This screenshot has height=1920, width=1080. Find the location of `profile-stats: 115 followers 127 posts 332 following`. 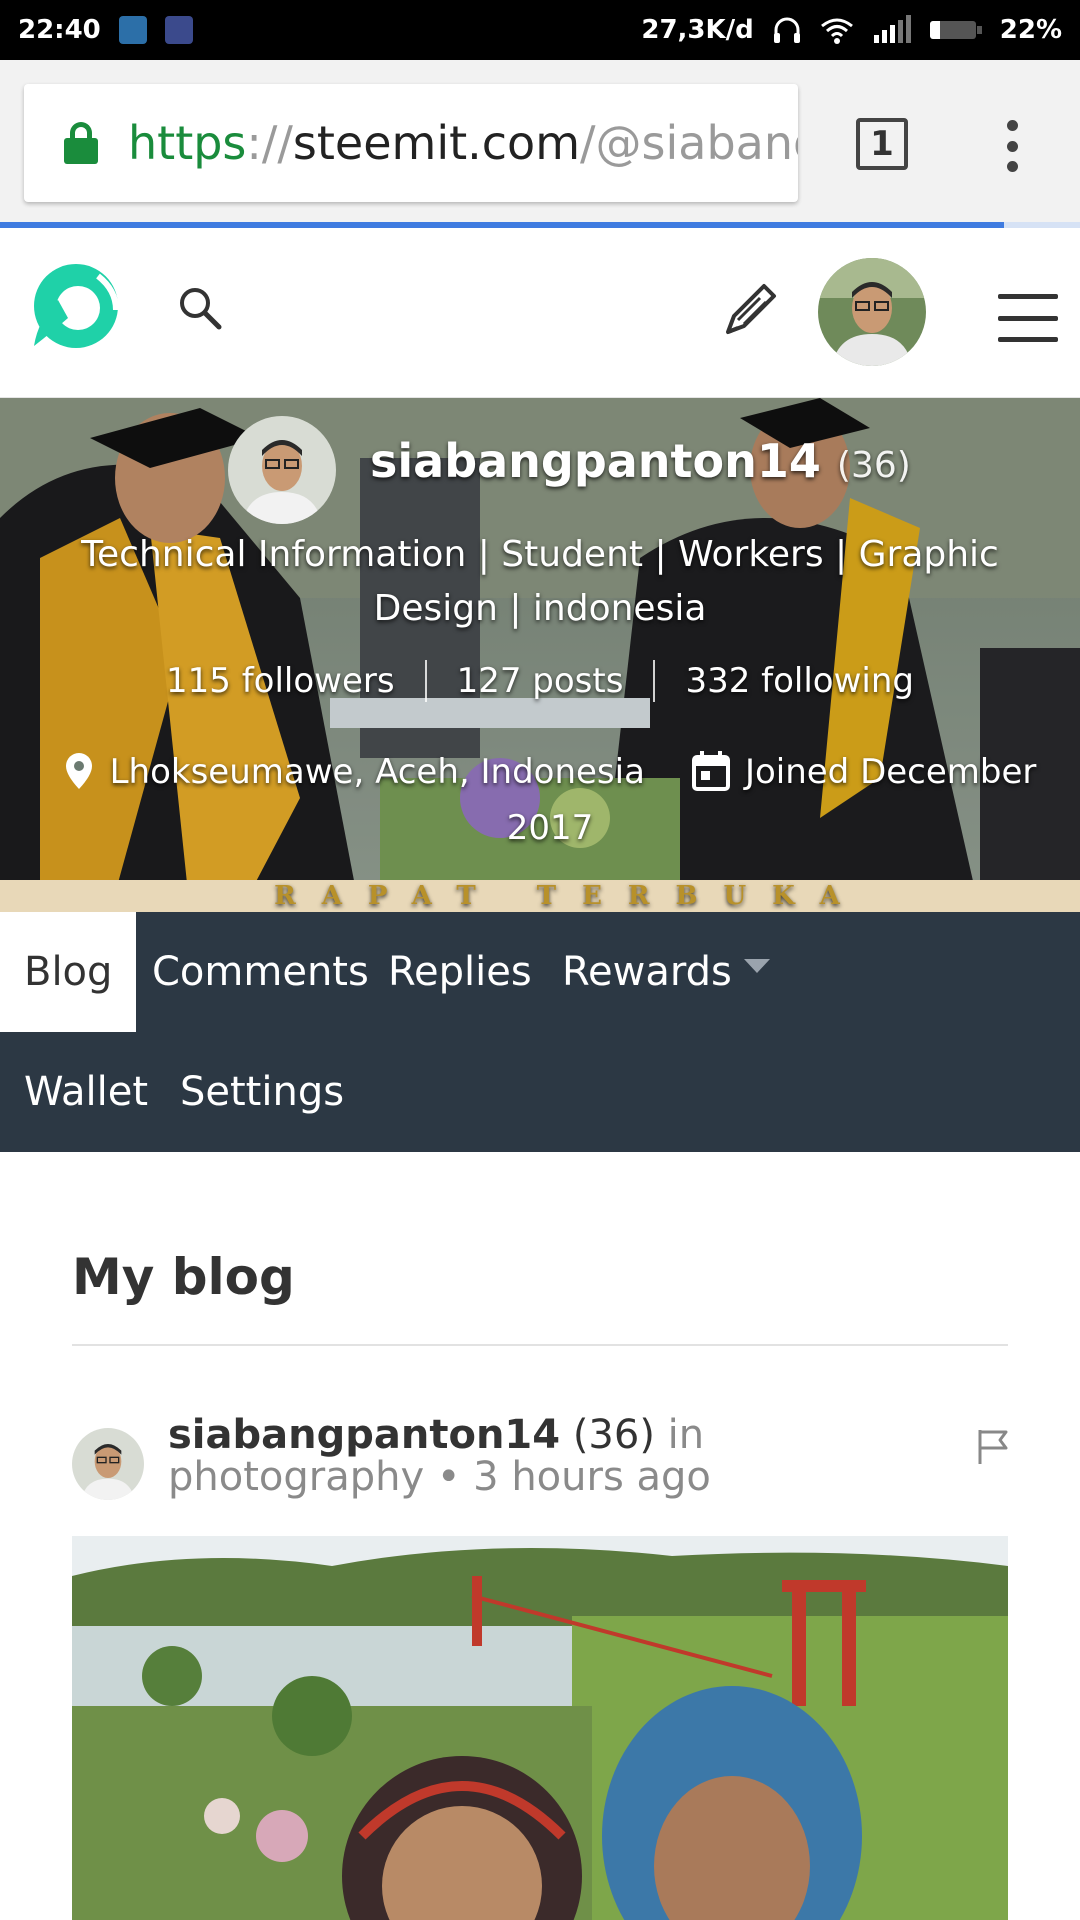

profile-stats: 115 followers 127 posts 332 following is located at coordinates (540, 681).